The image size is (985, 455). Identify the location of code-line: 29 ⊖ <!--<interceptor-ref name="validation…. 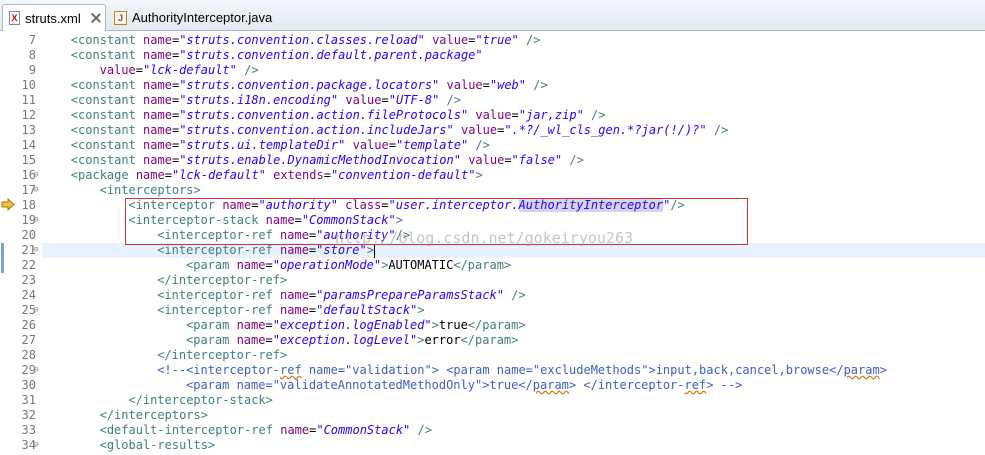
(492, 370).